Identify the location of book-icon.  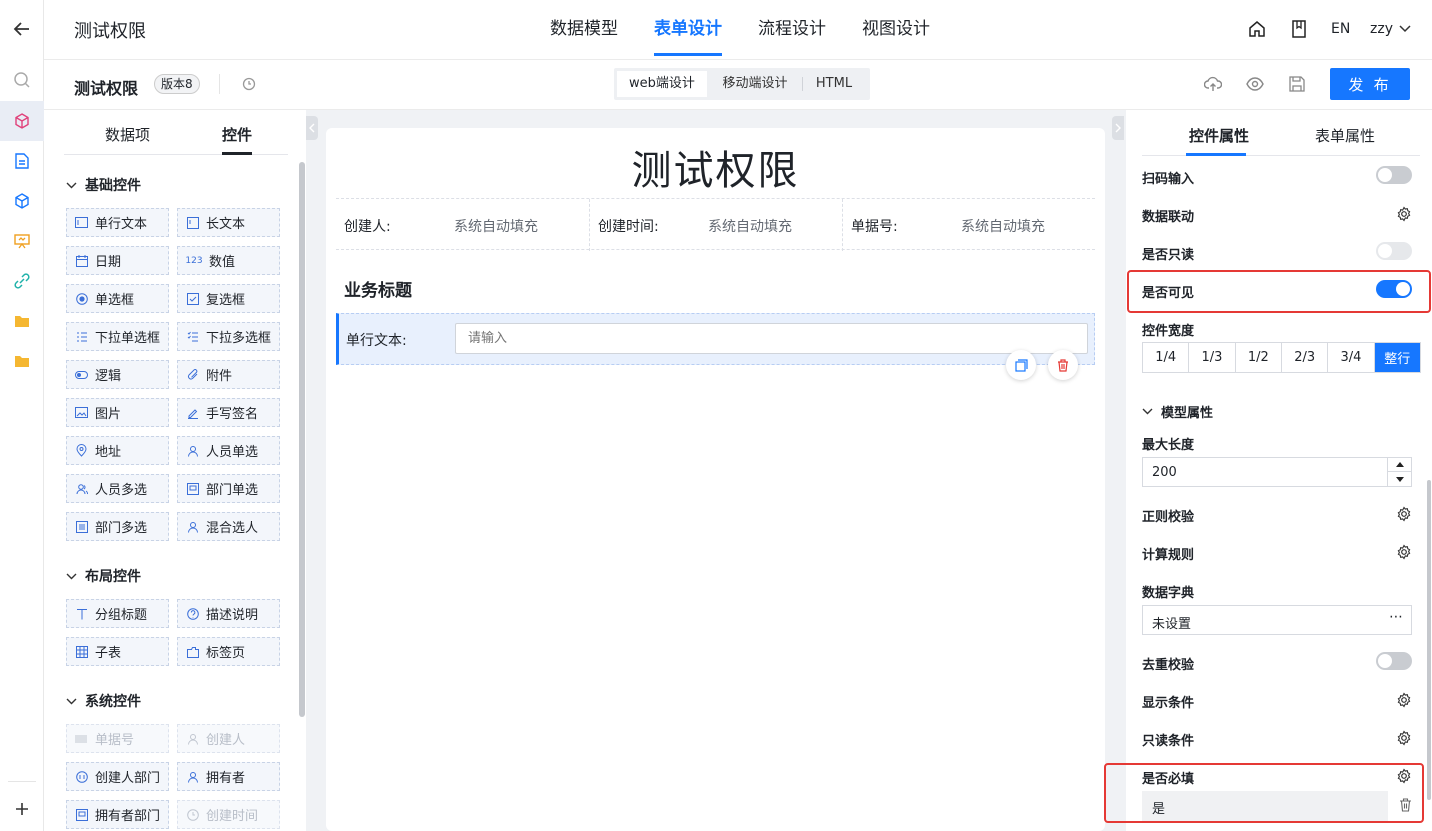
(1299, 31).